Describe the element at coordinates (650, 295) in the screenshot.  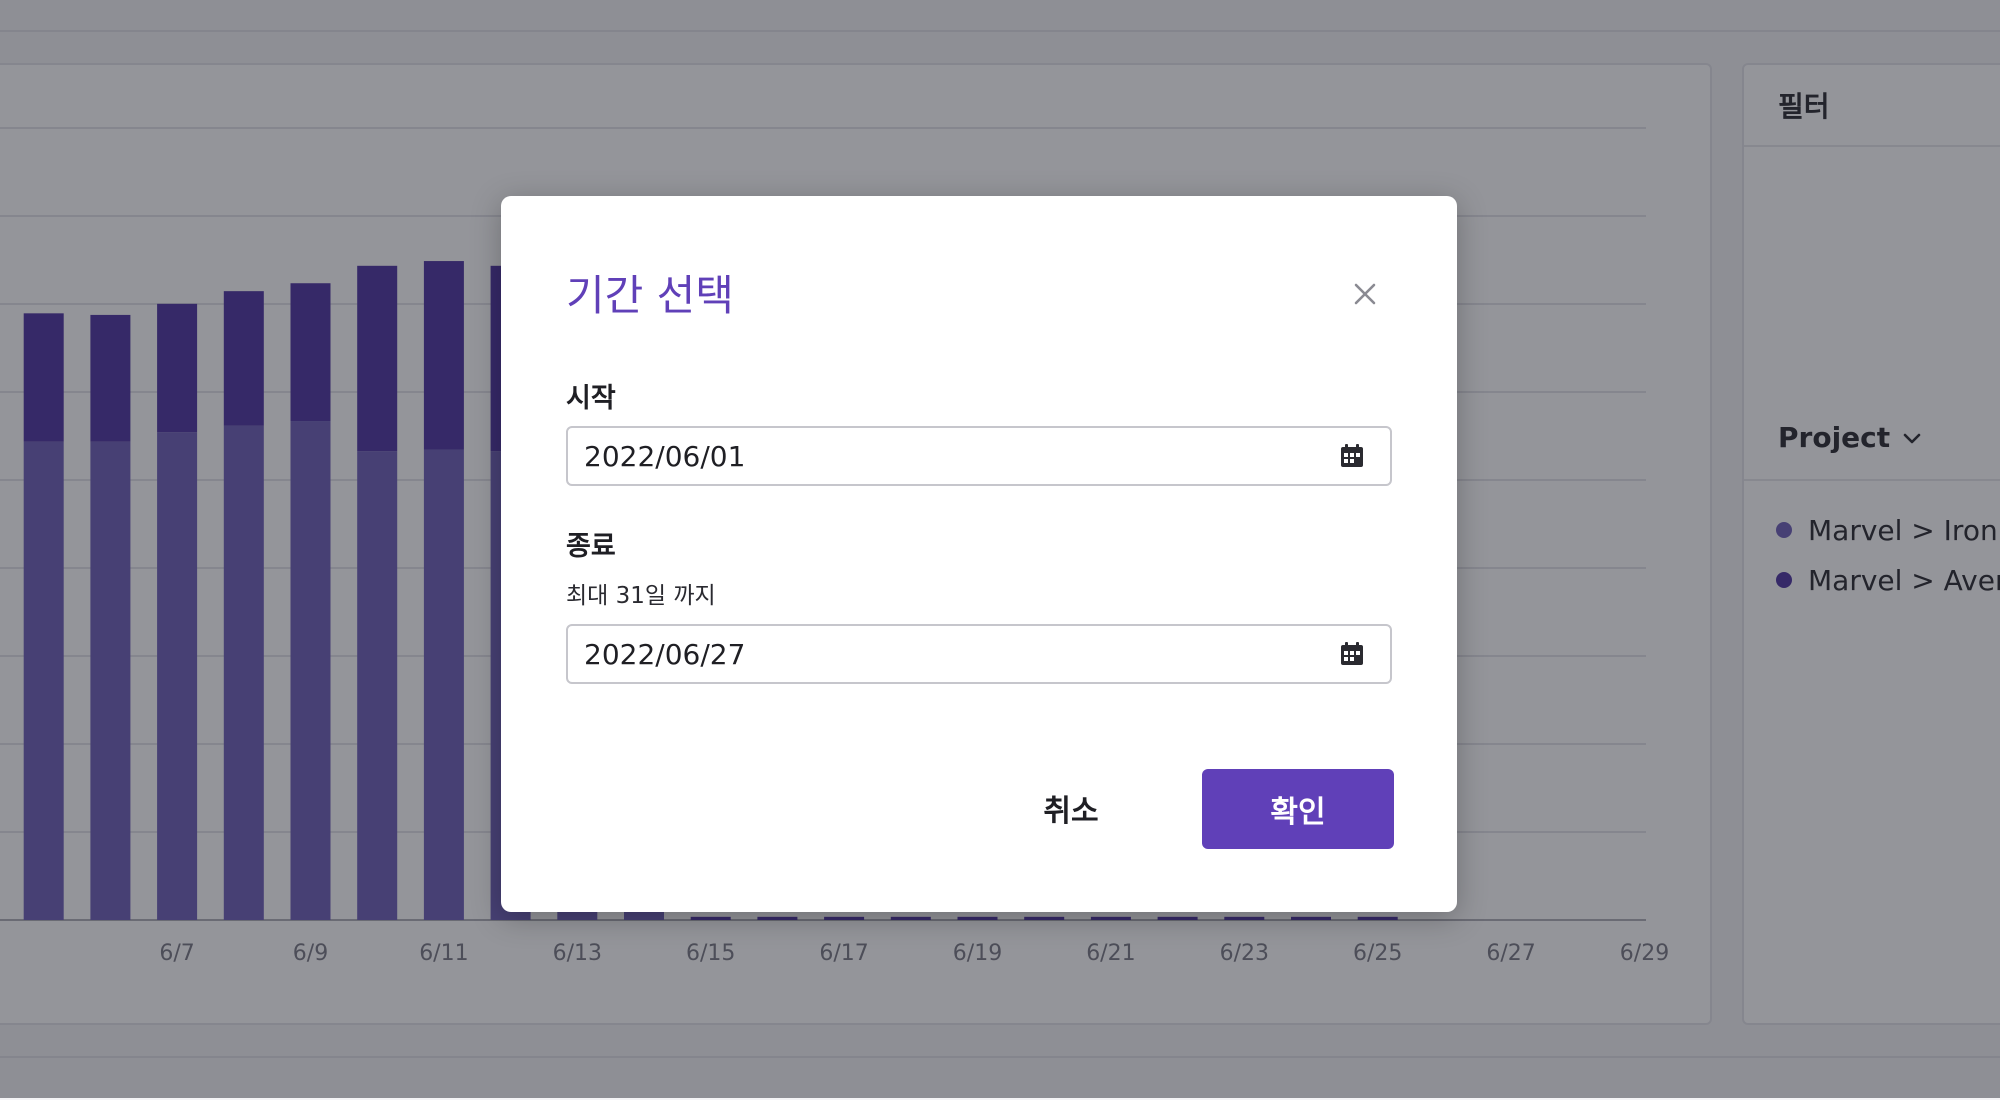
I see `modal-title: 기간 선택` at that location.